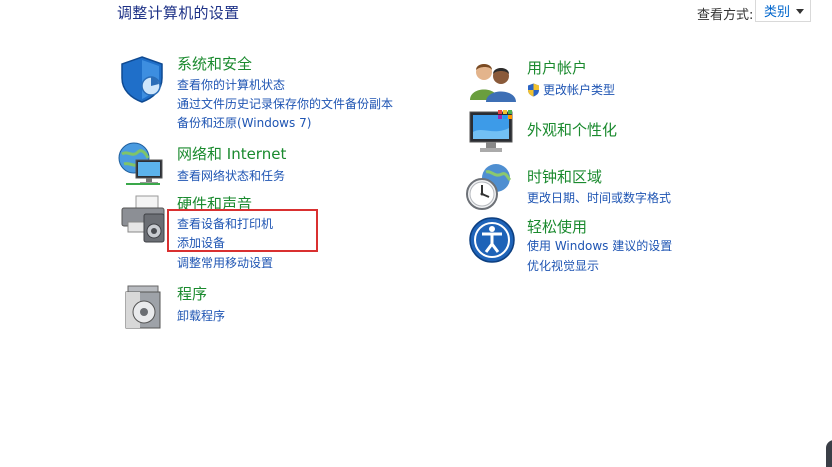 This screenshot has width=832, height=467. What do you see at coordinates (829, 453) in the screenshot?
I see `window-edge-decoration` at bounding box center [829, 453].